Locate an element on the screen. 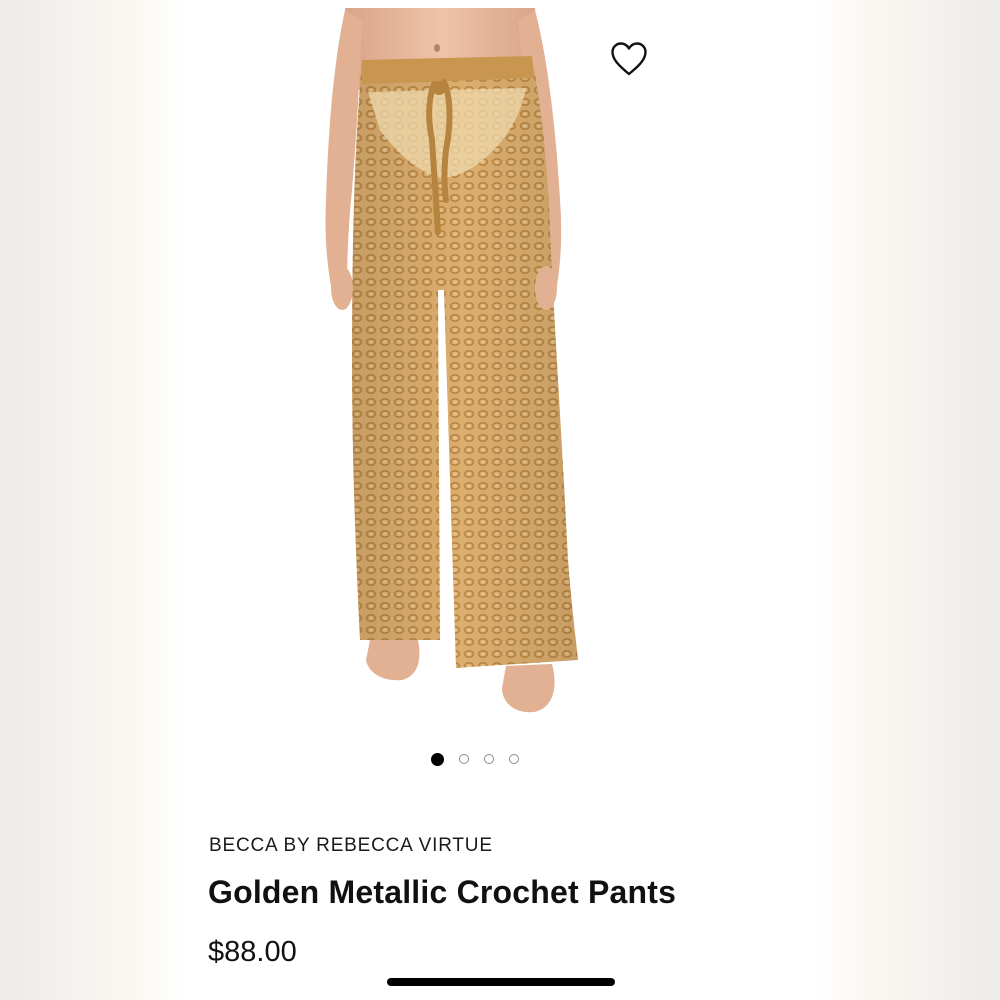 This screenshot has height=1000, width=1000. favorite-button is located at coordinates (629, 59).